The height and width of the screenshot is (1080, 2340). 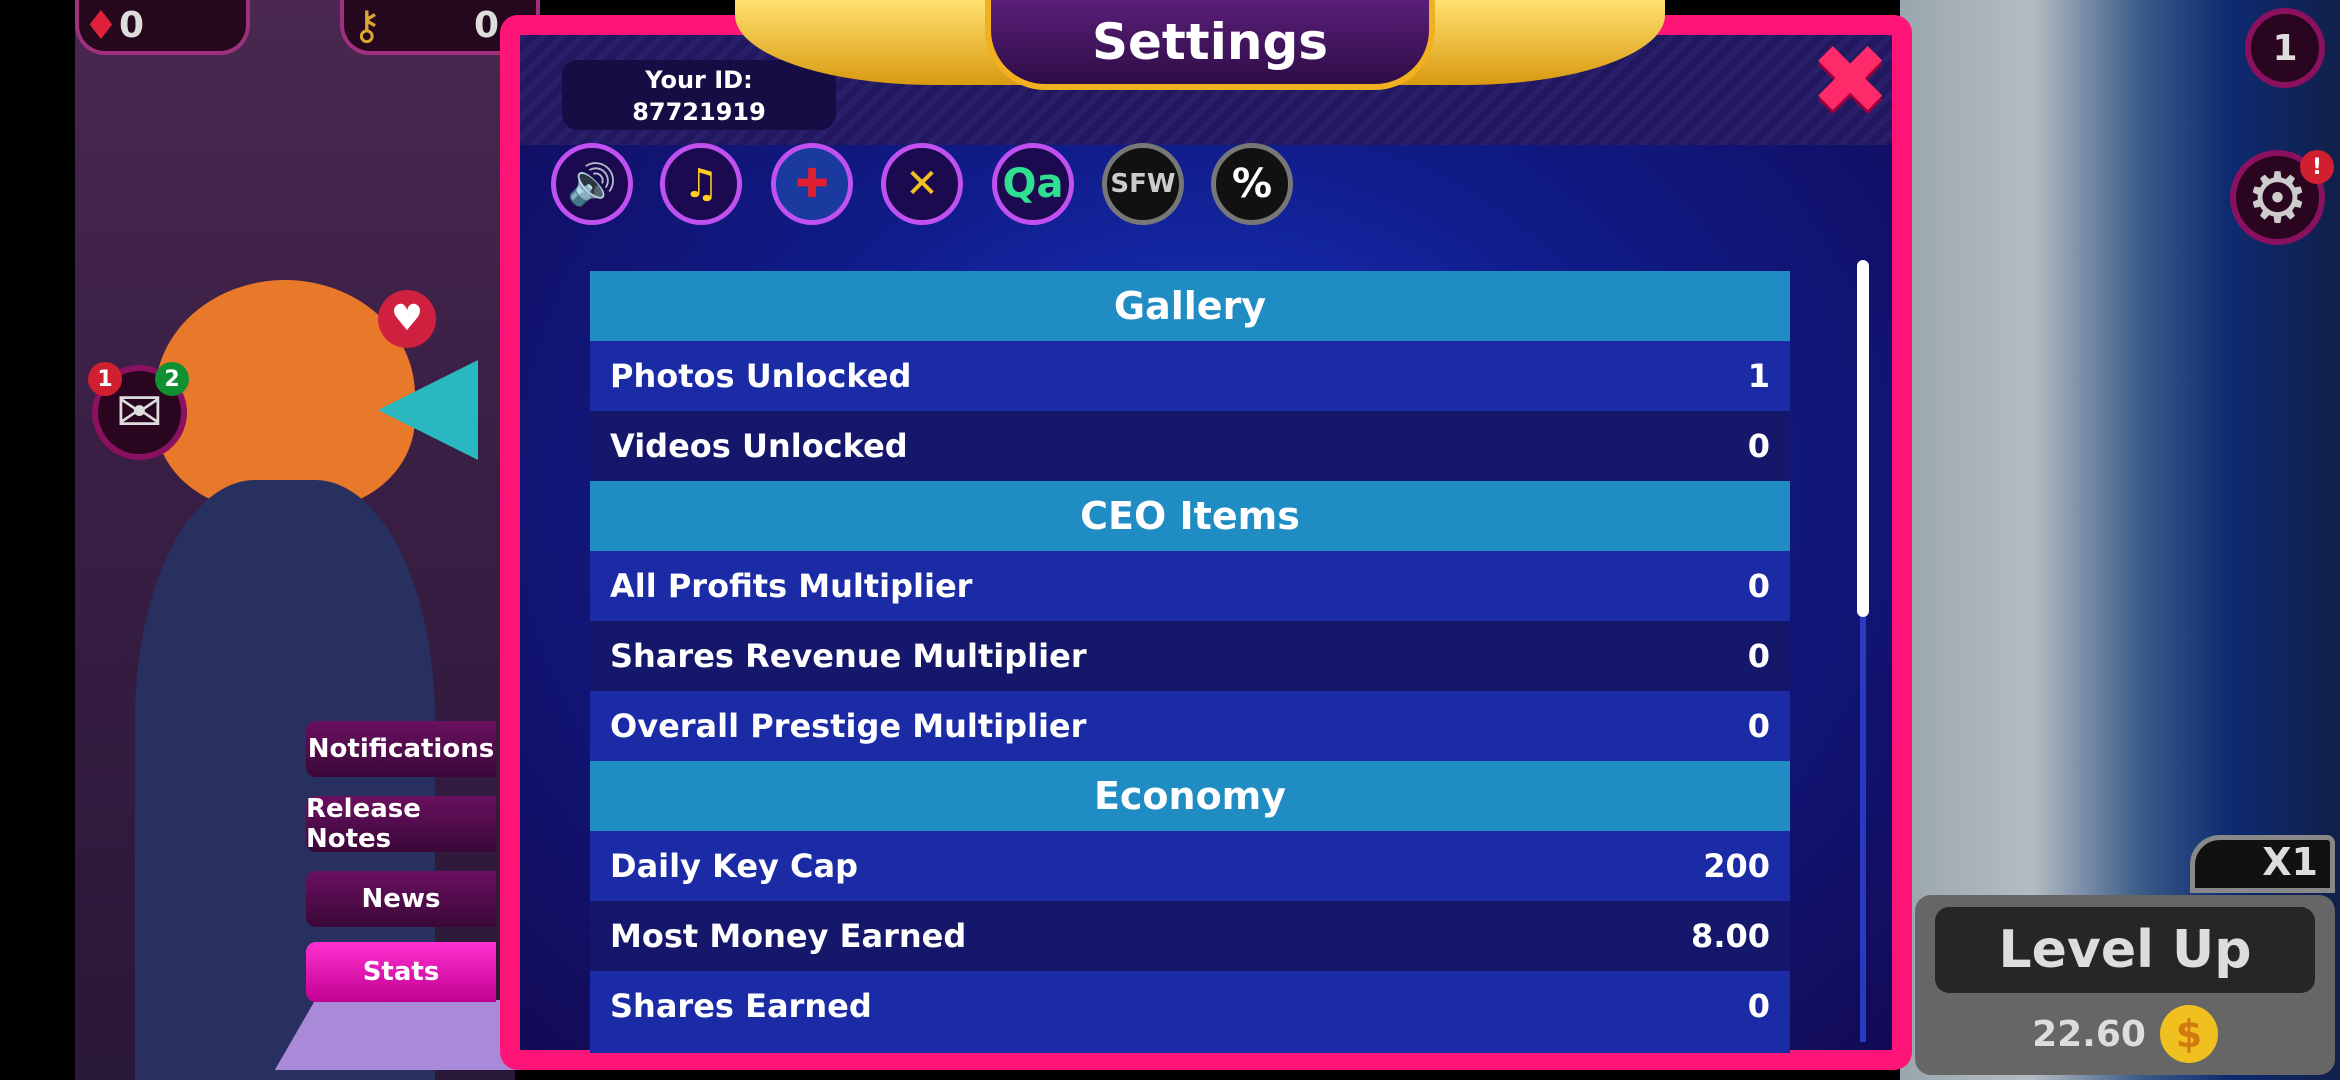 I want to click on mail-badge-red: 1, so click(x=105, y=379).